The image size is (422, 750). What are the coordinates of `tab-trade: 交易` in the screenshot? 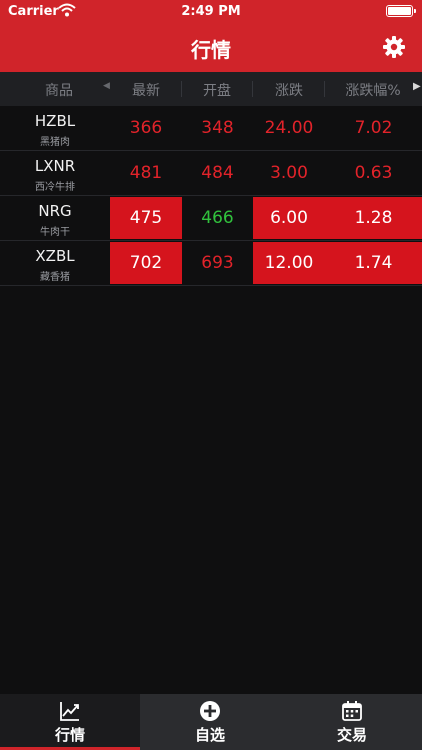 It's located at (352, 722).